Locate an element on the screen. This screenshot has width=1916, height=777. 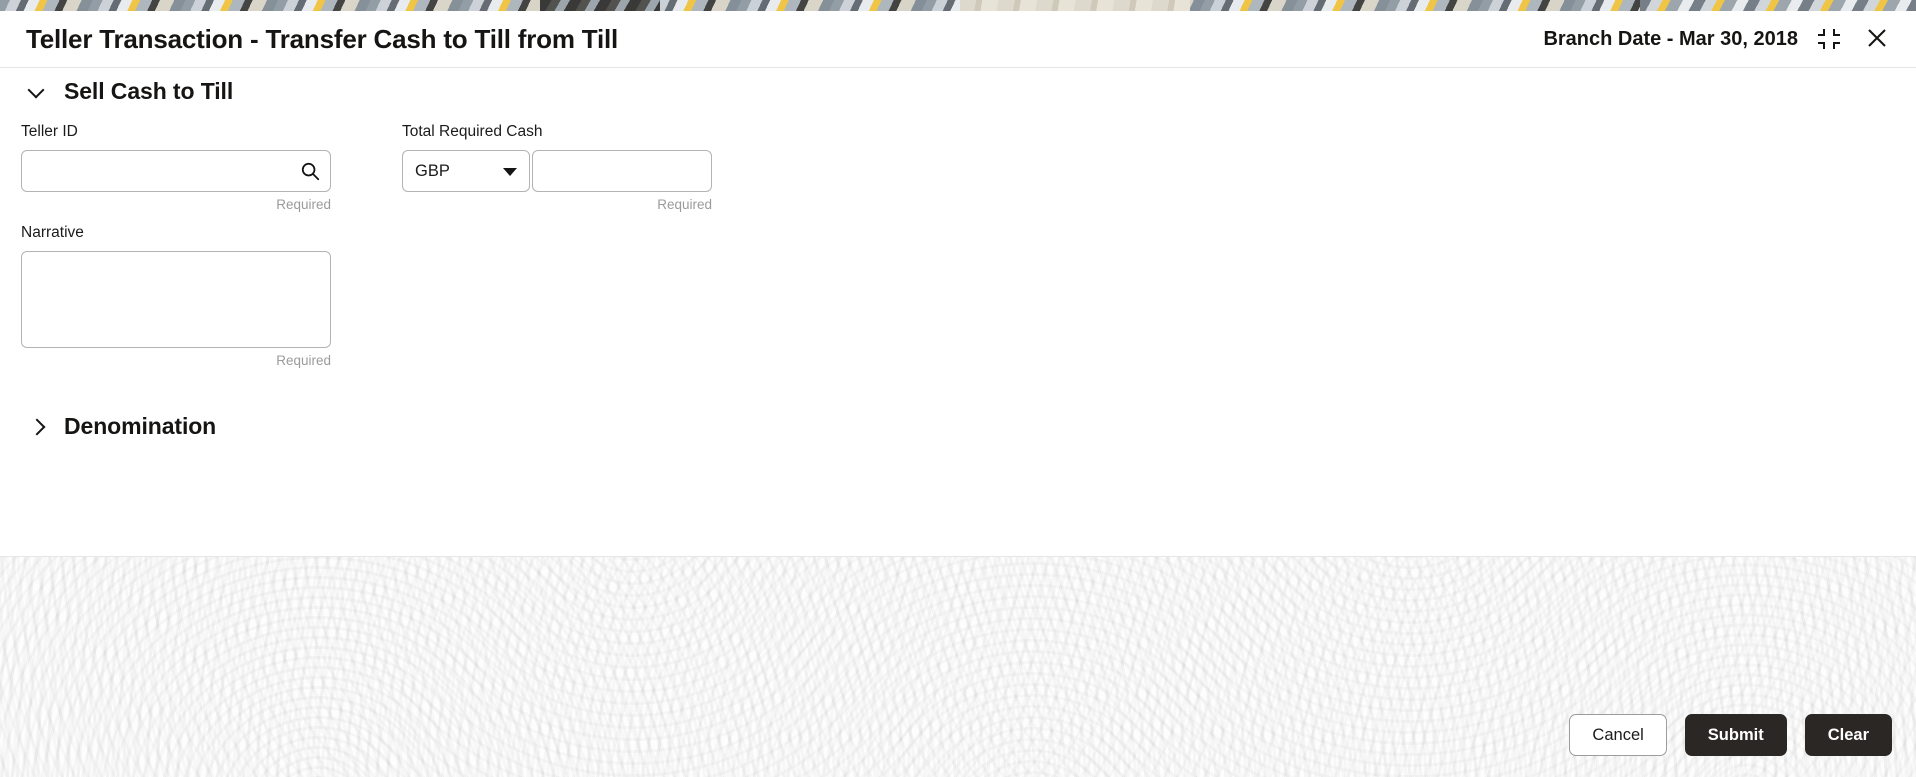
titlebar-actions: Branch Date - Mar 30, 2018 is located at coordinates (1718, 39).